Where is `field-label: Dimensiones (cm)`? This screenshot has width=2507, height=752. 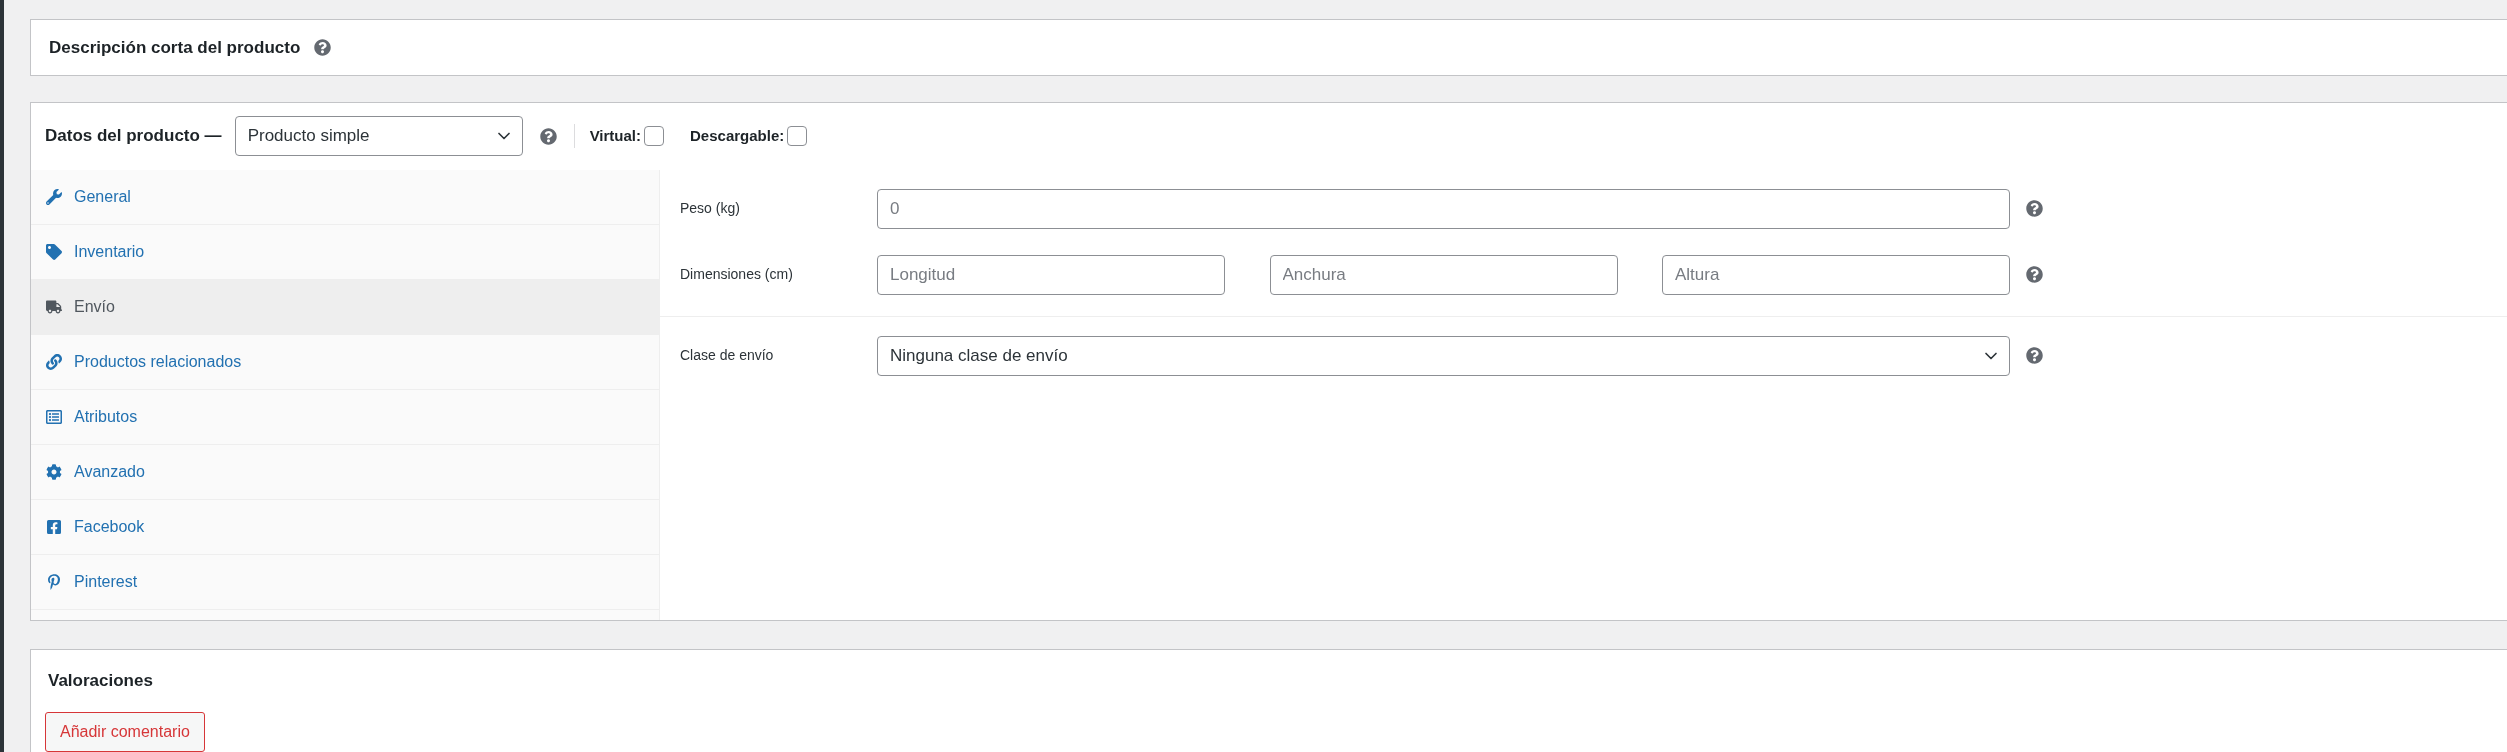 field-label: Dimensiones (cm) is located at coordinates (737, 275).